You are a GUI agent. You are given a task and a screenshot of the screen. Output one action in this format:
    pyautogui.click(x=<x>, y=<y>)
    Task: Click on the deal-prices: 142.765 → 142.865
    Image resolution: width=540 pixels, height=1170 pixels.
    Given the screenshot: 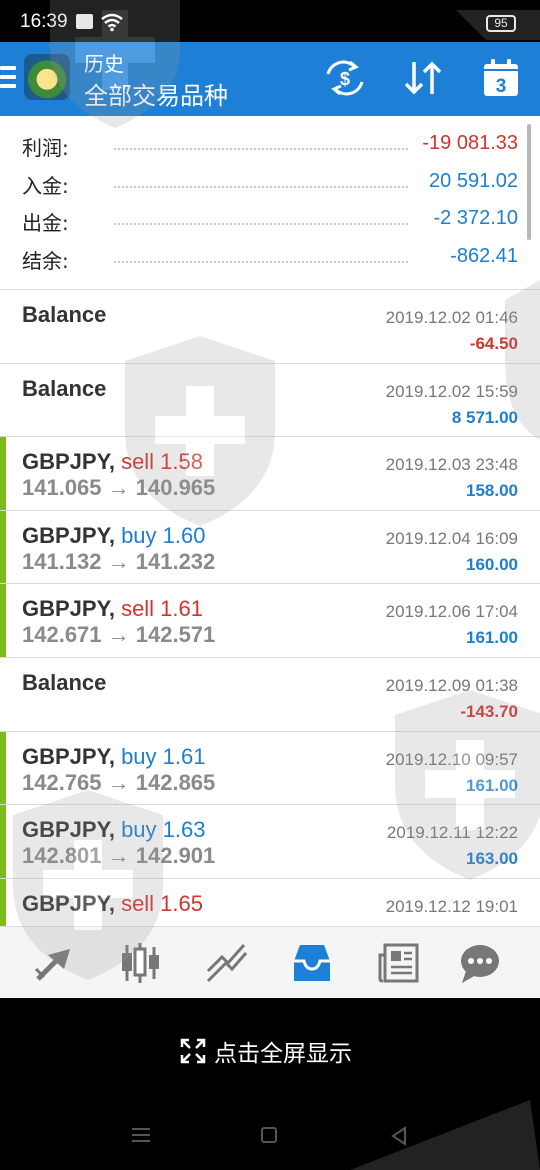 What is the action you would take?
    pyautogui.click(x=119, y=782)
    